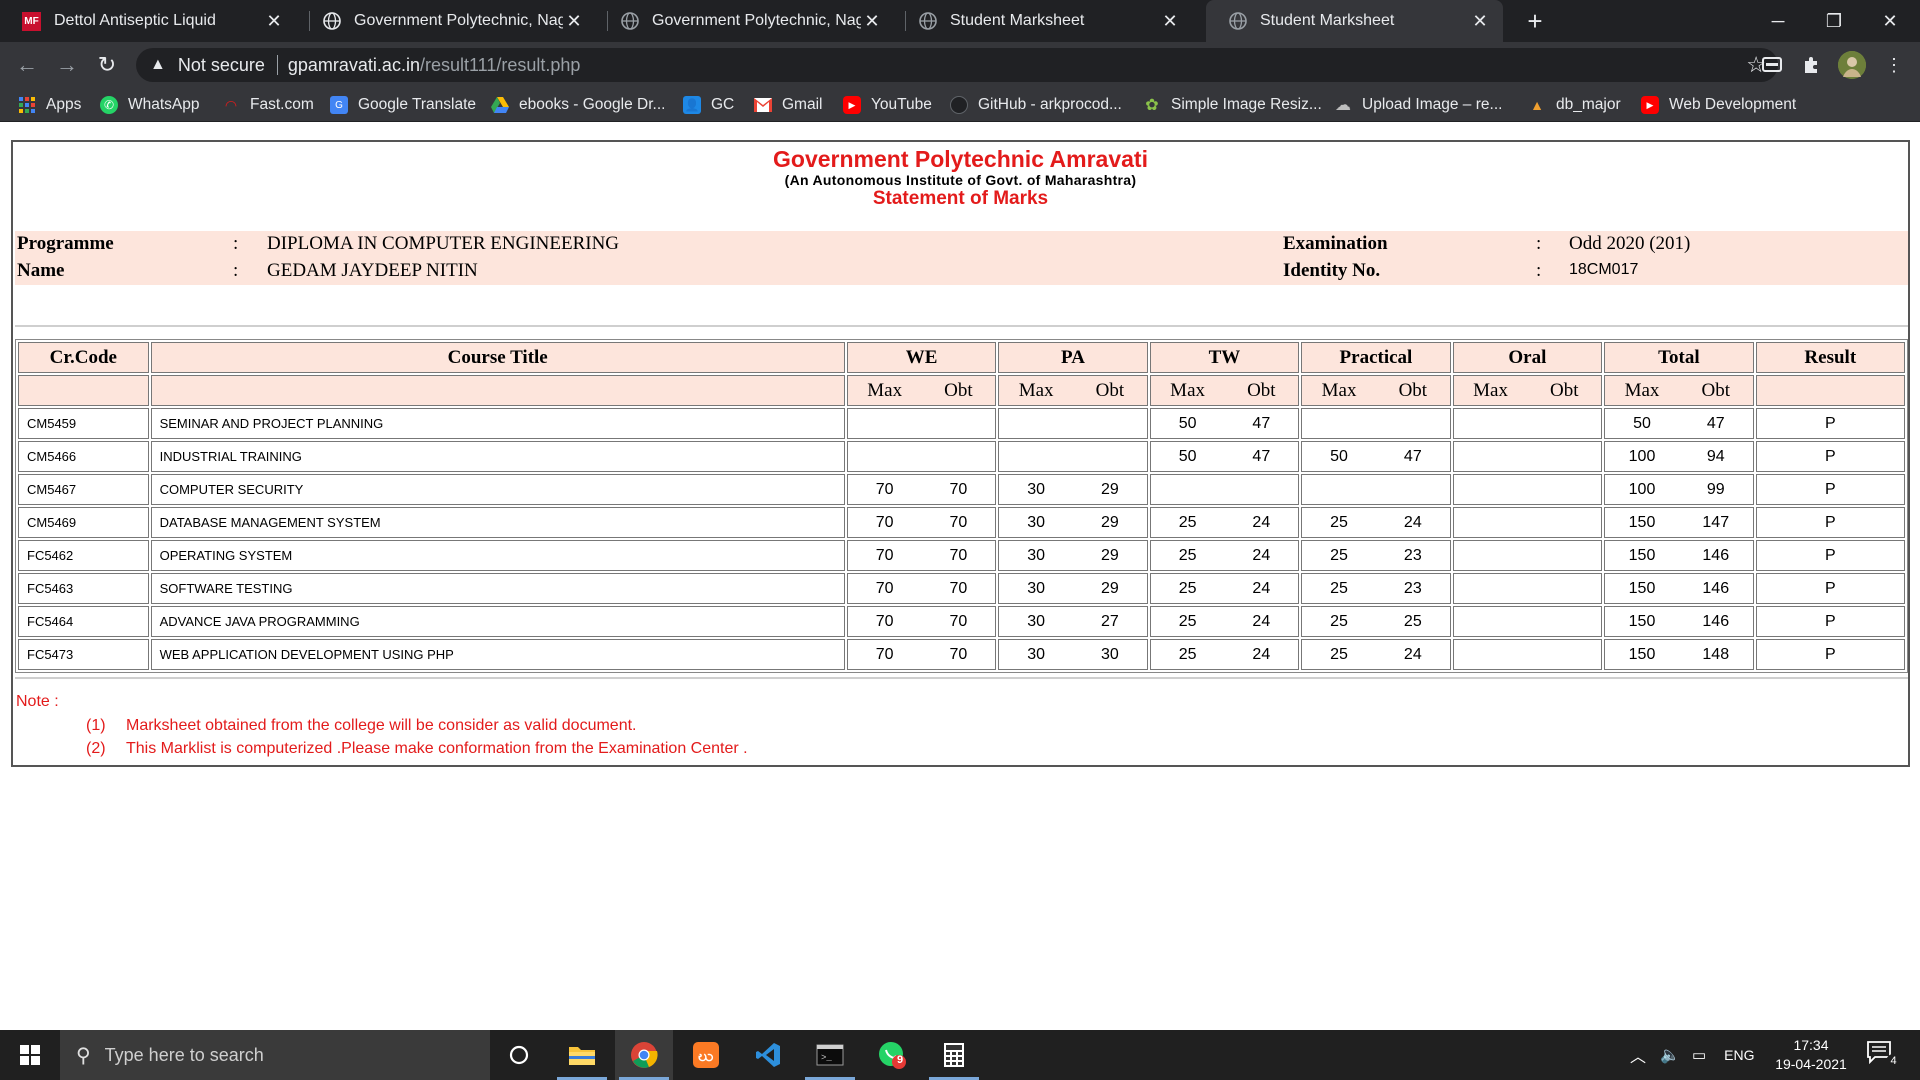 The width and height of the screenshot is (1920, 1080). I want to click on start-button, so click(30, 1055).